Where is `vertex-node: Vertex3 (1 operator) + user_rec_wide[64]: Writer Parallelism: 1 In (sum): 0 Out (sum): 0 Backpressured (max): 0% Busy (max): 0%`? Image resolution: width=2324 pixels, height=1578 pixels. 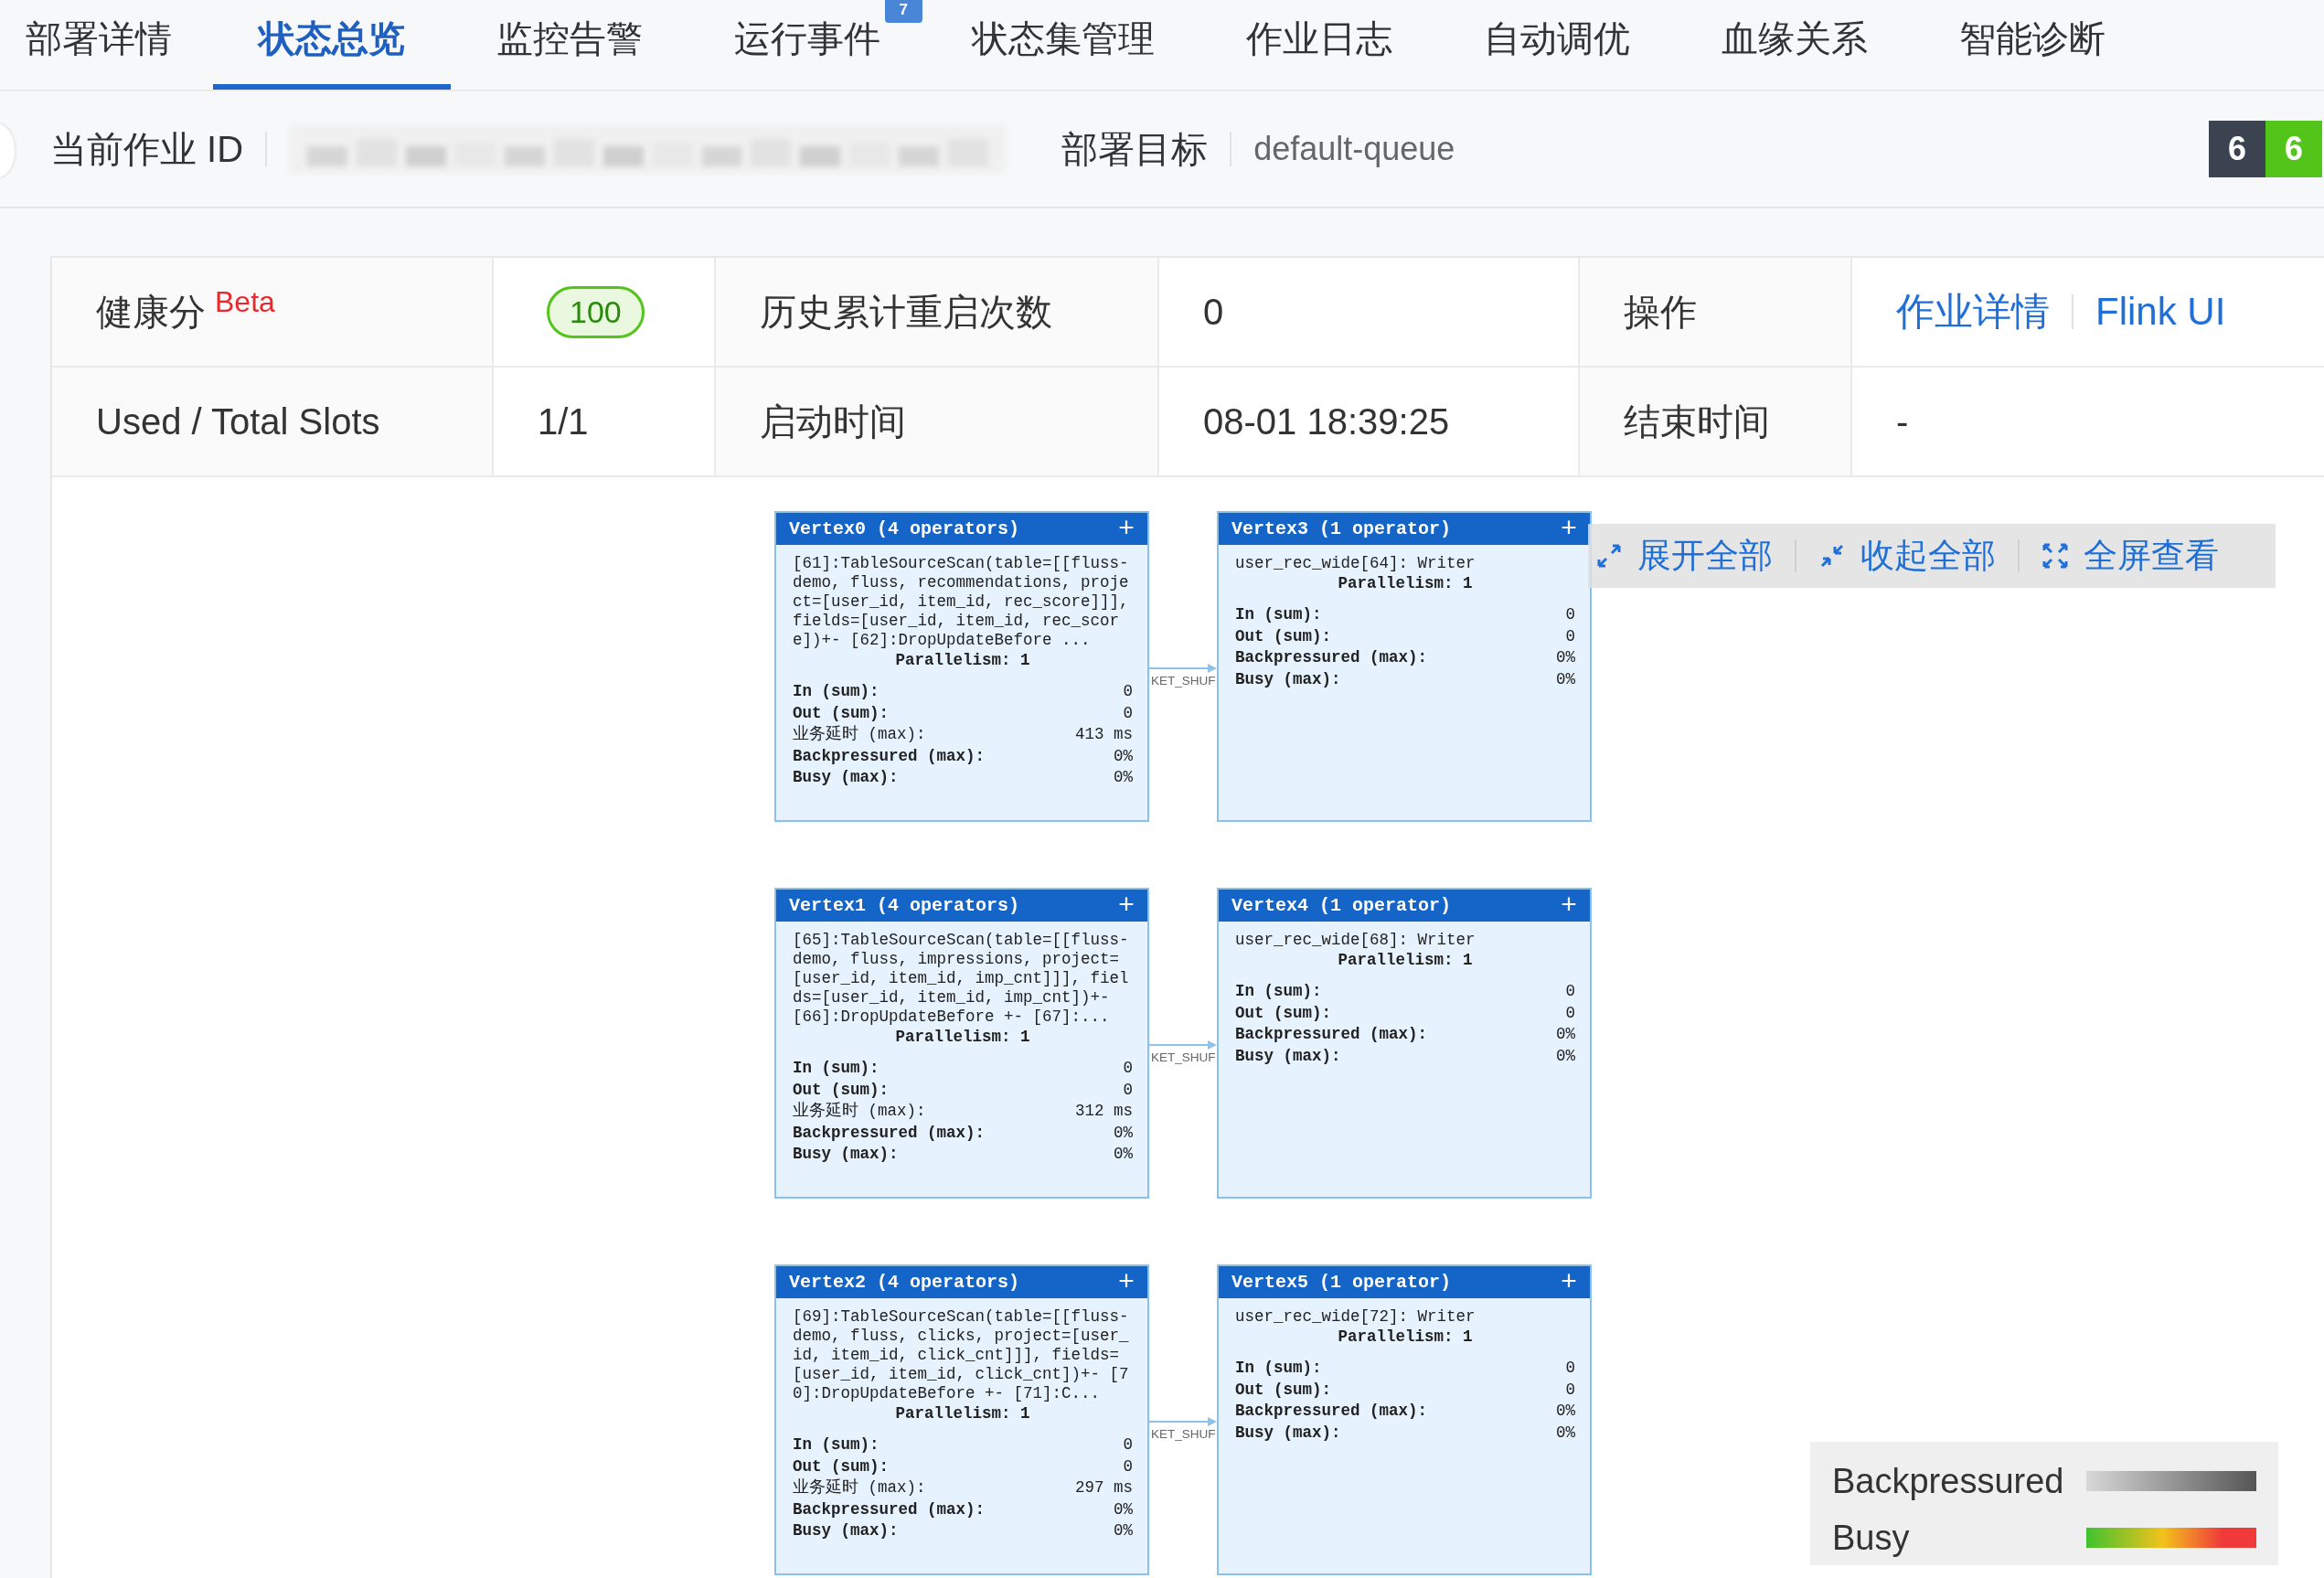
vertex-node: Vertex3 (1 operator) + user_rec_wide[64]: Writer Parallelism: 1 In (sum): 0 Out (sum): 0 Backpressured (max): 0% Busy (max): 0% is located at coordinates (1404, 666).